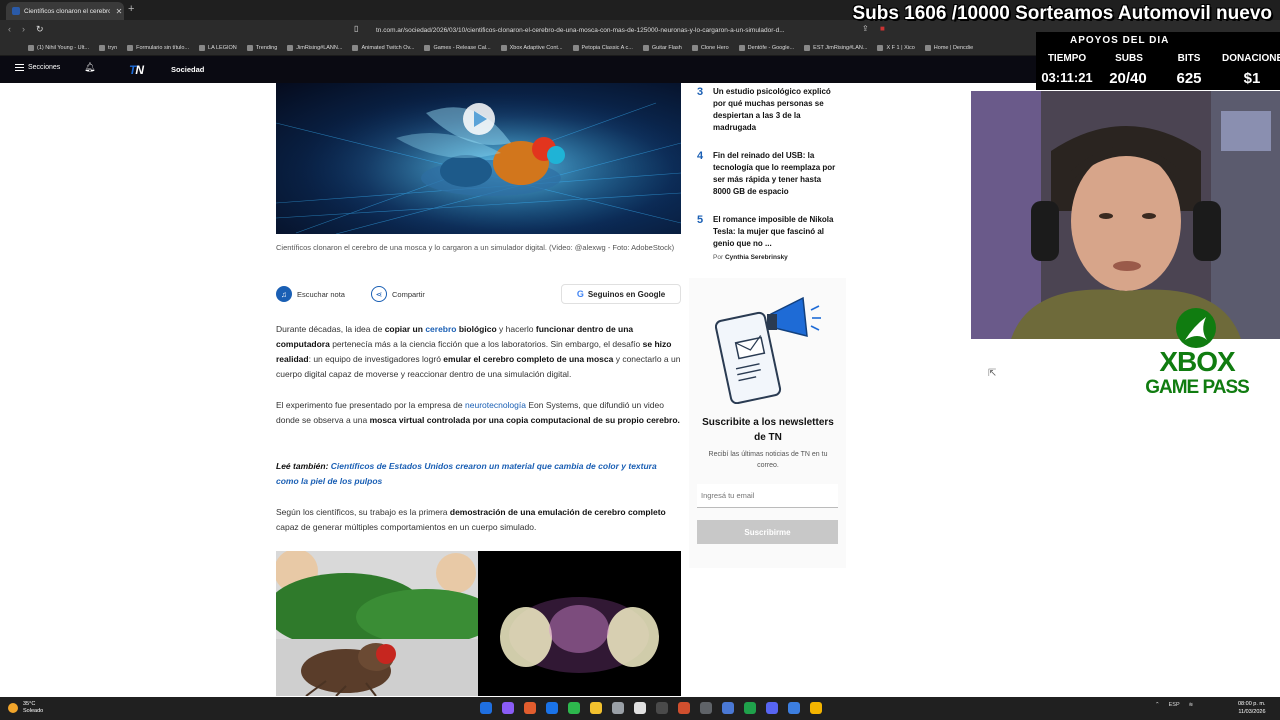 The width and height of the screenshot is (1280, 720). What do you see at coordinates (700, 220) in the screenshot?
I see `rank-number: 5` at bounding box center [700, 220].